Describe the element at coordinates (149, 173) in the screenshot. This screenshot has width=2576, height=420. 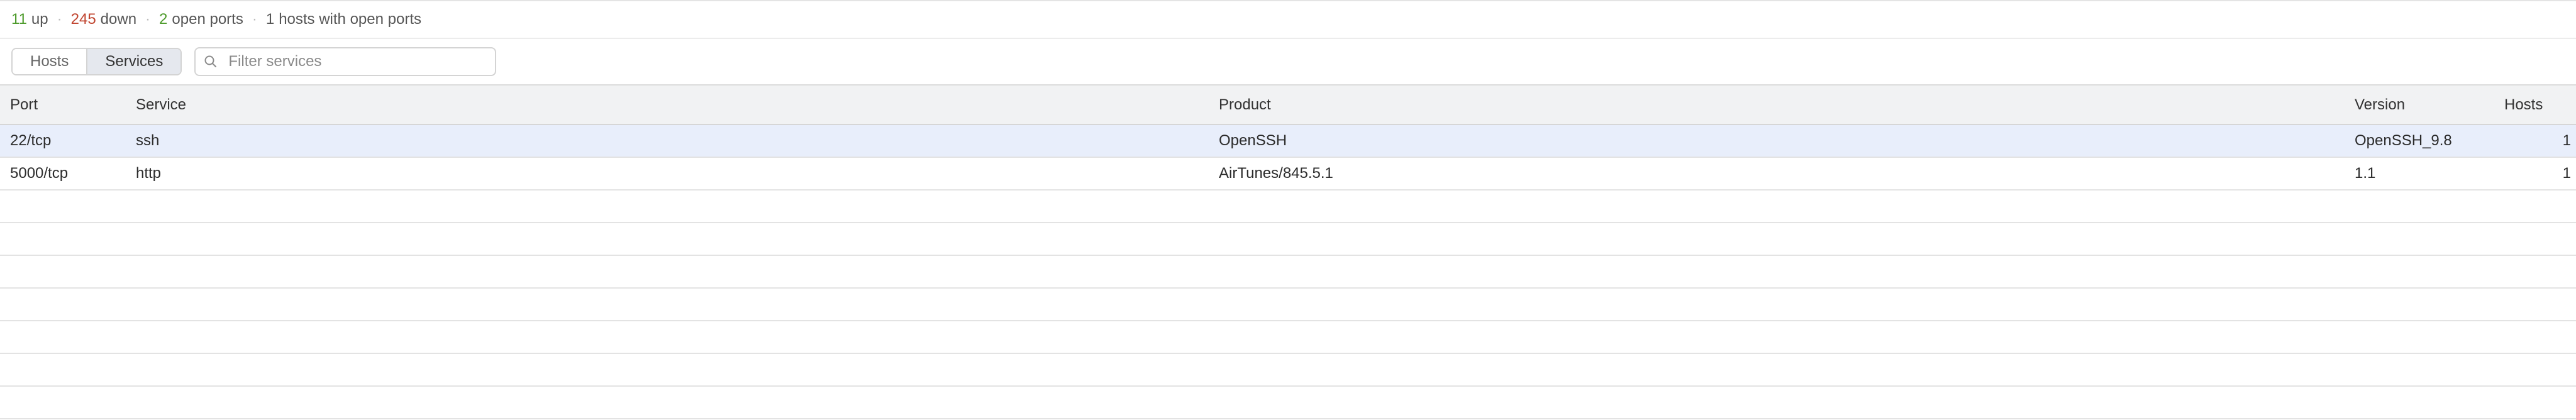
I see `service-cell: http` at that location.